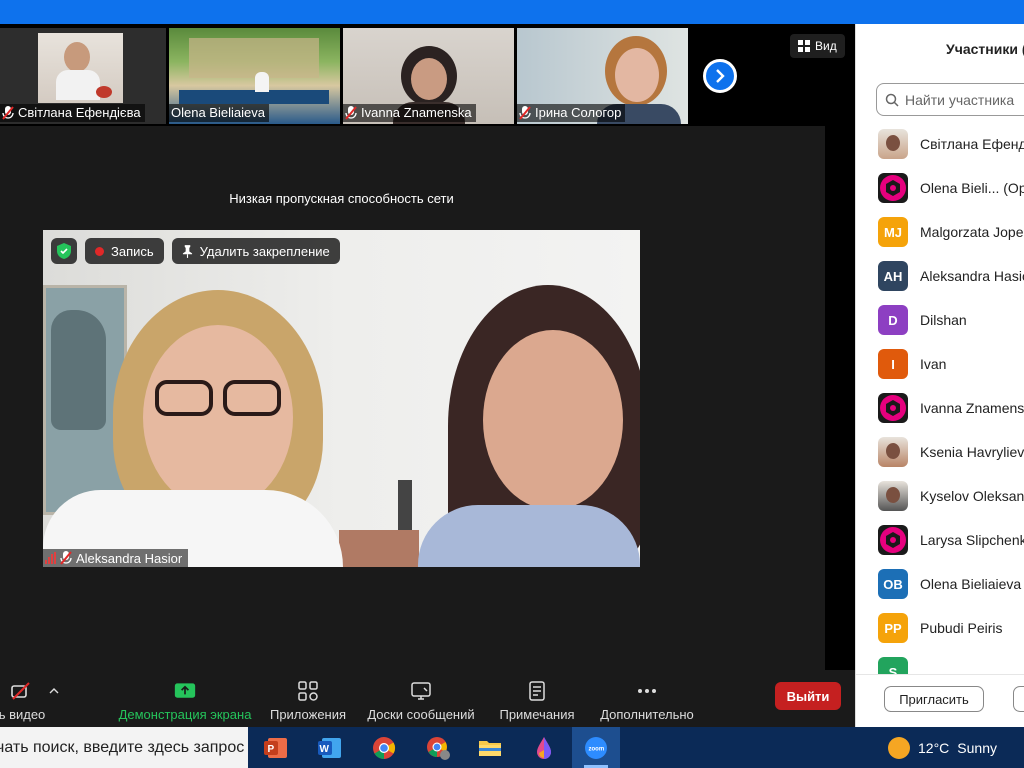  I want to click on participant-row: Kyselov Oleksand, so click(940, 496).